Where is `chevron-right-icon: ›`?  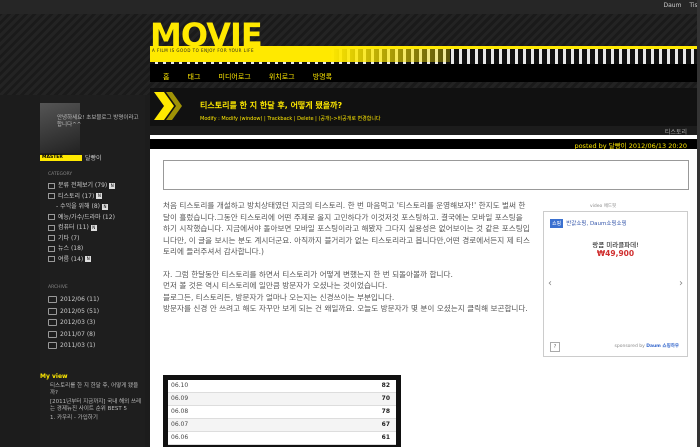 chevron-right-icon: › is located at coordinates (681, 283).